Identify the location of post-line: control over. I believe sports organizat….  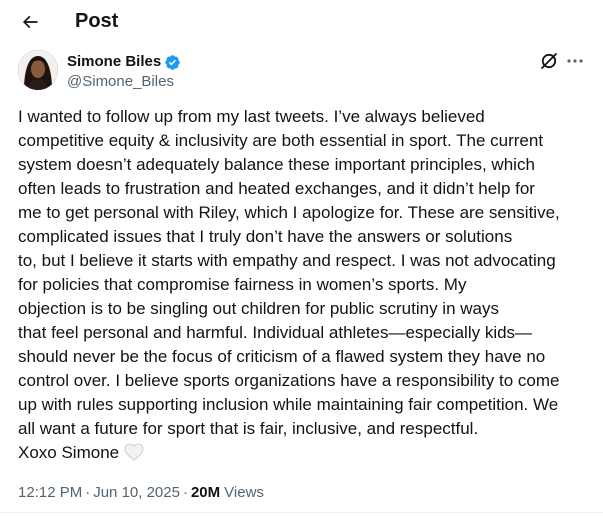
(289, 380).